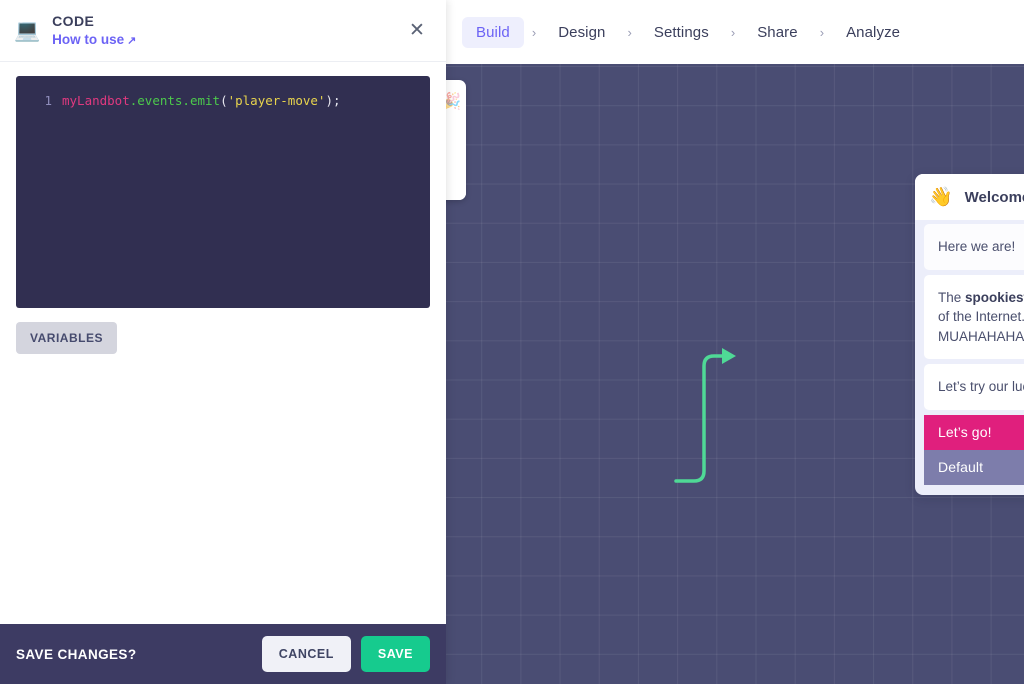 Image resolution: width=1024 pixels, height=684 pixels. What do you see at coordinates (974, 247) in the screenshot?
I see `message-bubble: Here we are!` at bounding box center [974, 247].